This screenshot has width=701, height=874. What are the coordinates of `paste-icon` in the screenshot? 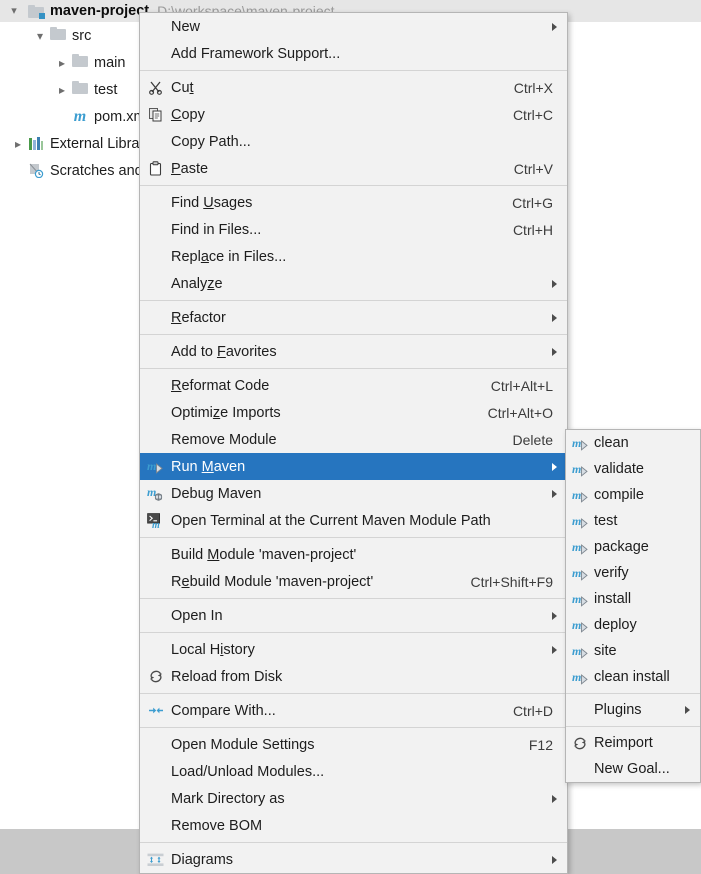 It's located at (155, 168).